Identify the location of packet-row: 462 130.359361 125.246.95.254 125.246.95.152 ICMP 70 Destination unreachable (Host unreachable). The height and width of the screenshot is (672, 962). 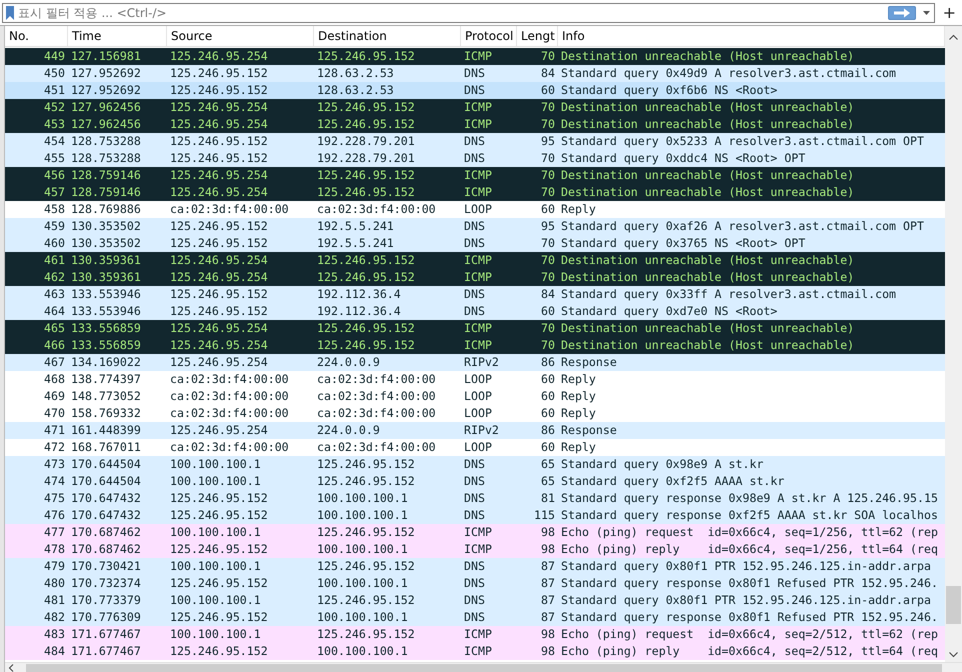
(475, 277).